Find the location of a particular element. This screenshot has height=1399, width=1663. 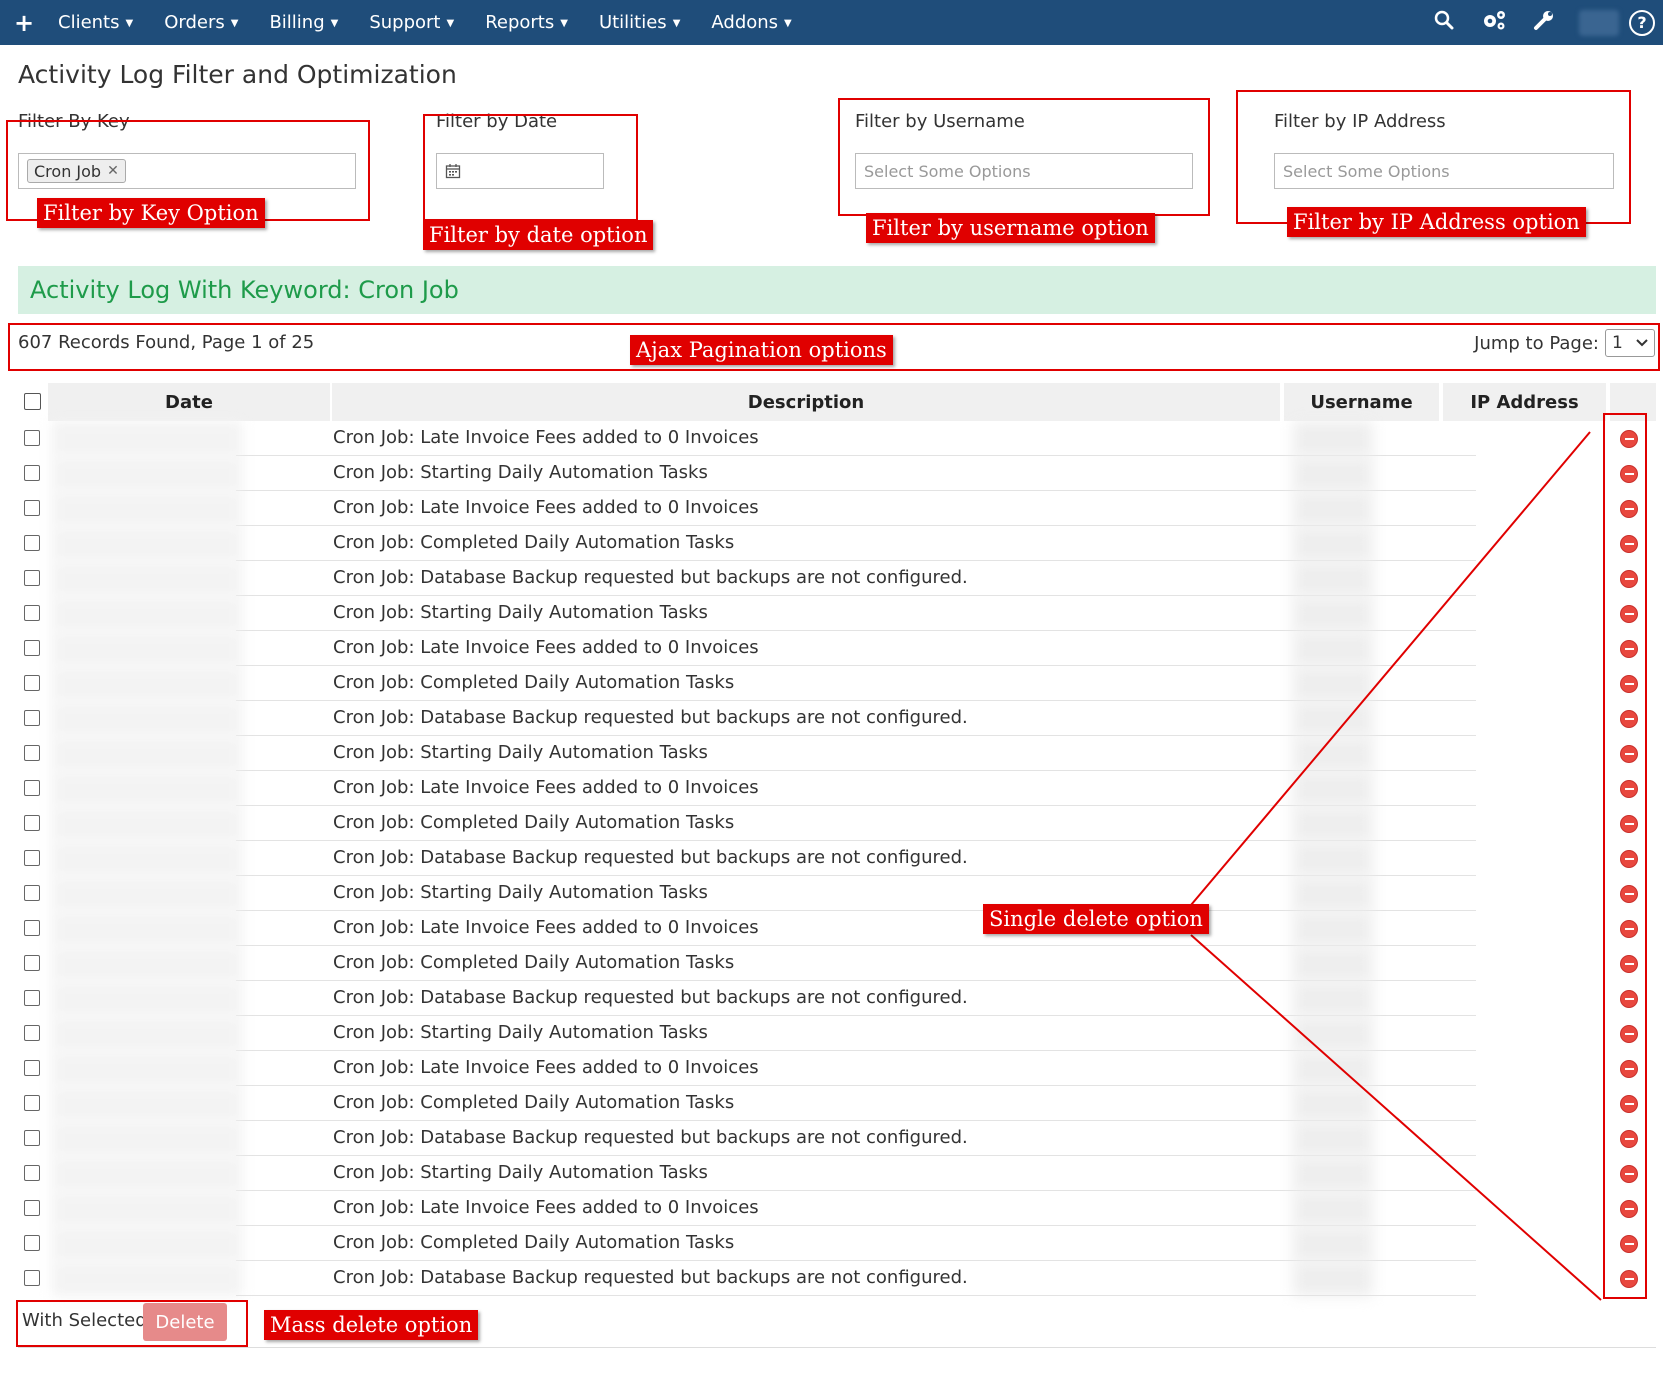

divider is located at coordinates (837, 1347).